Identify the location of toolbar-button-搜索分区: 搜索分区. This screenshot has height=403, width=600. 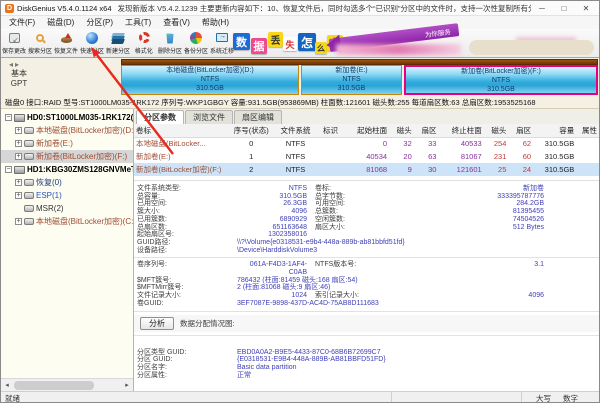
(40, 43).